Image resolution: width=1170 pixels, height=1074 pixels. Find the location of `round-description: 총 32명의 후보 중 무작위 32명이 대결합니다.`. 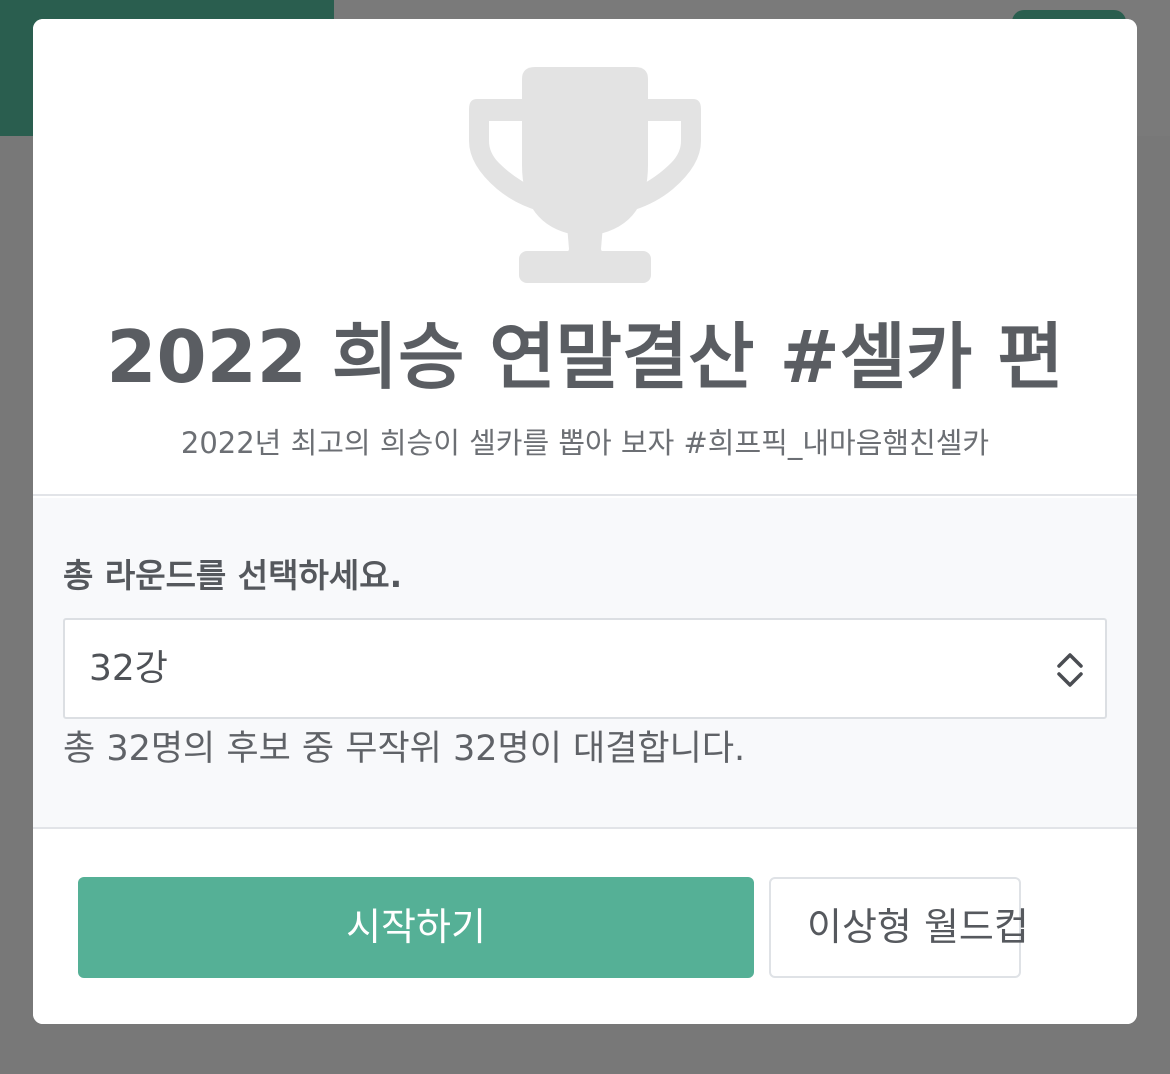

round-description: 총 32명의 후보 중 무작위 32명이 대결합니다. is located at coordinates (404, 749).